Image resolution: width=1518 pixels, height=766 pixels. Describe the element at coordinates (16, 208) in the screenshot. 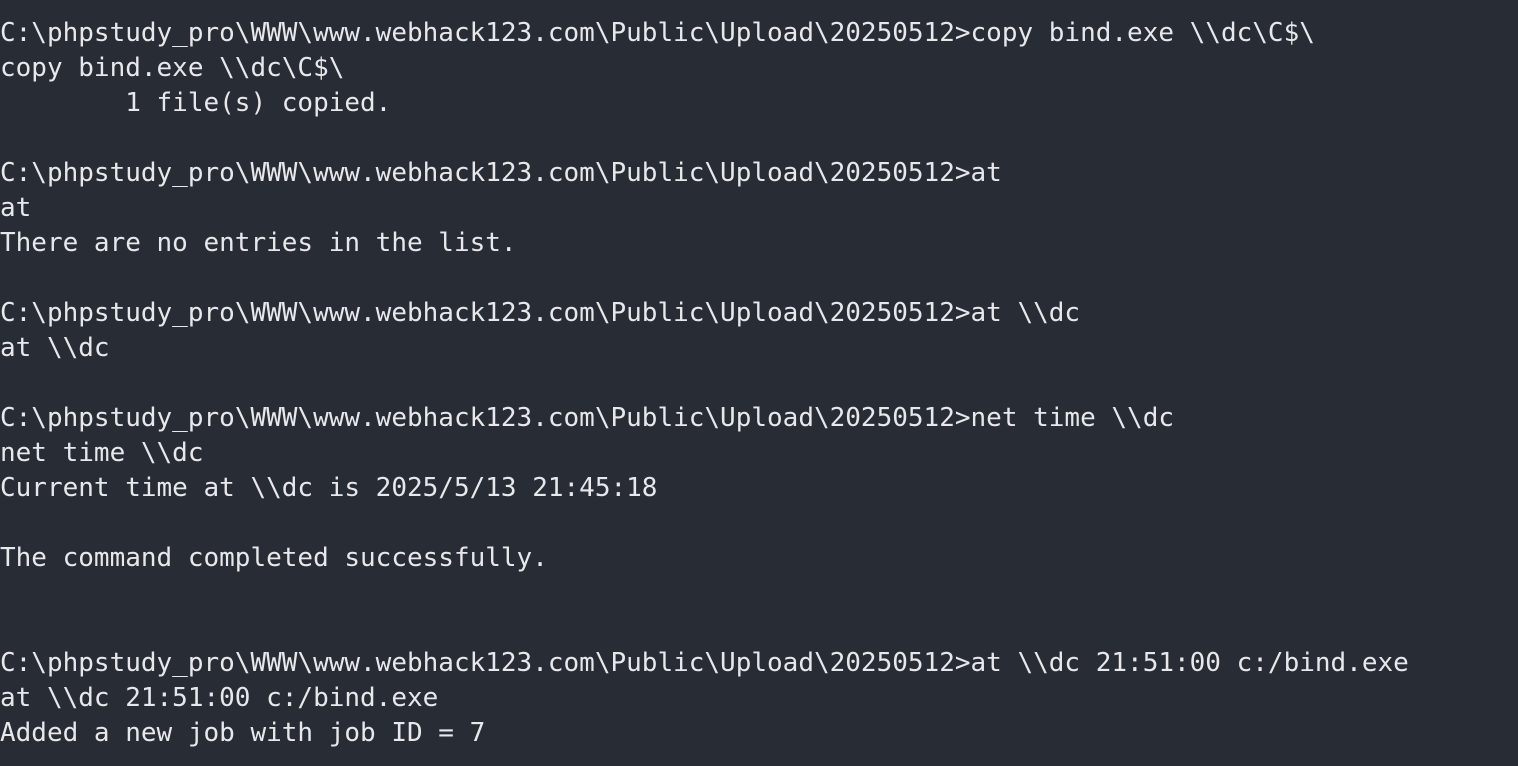

I see `command-echo-line: at` at that location.